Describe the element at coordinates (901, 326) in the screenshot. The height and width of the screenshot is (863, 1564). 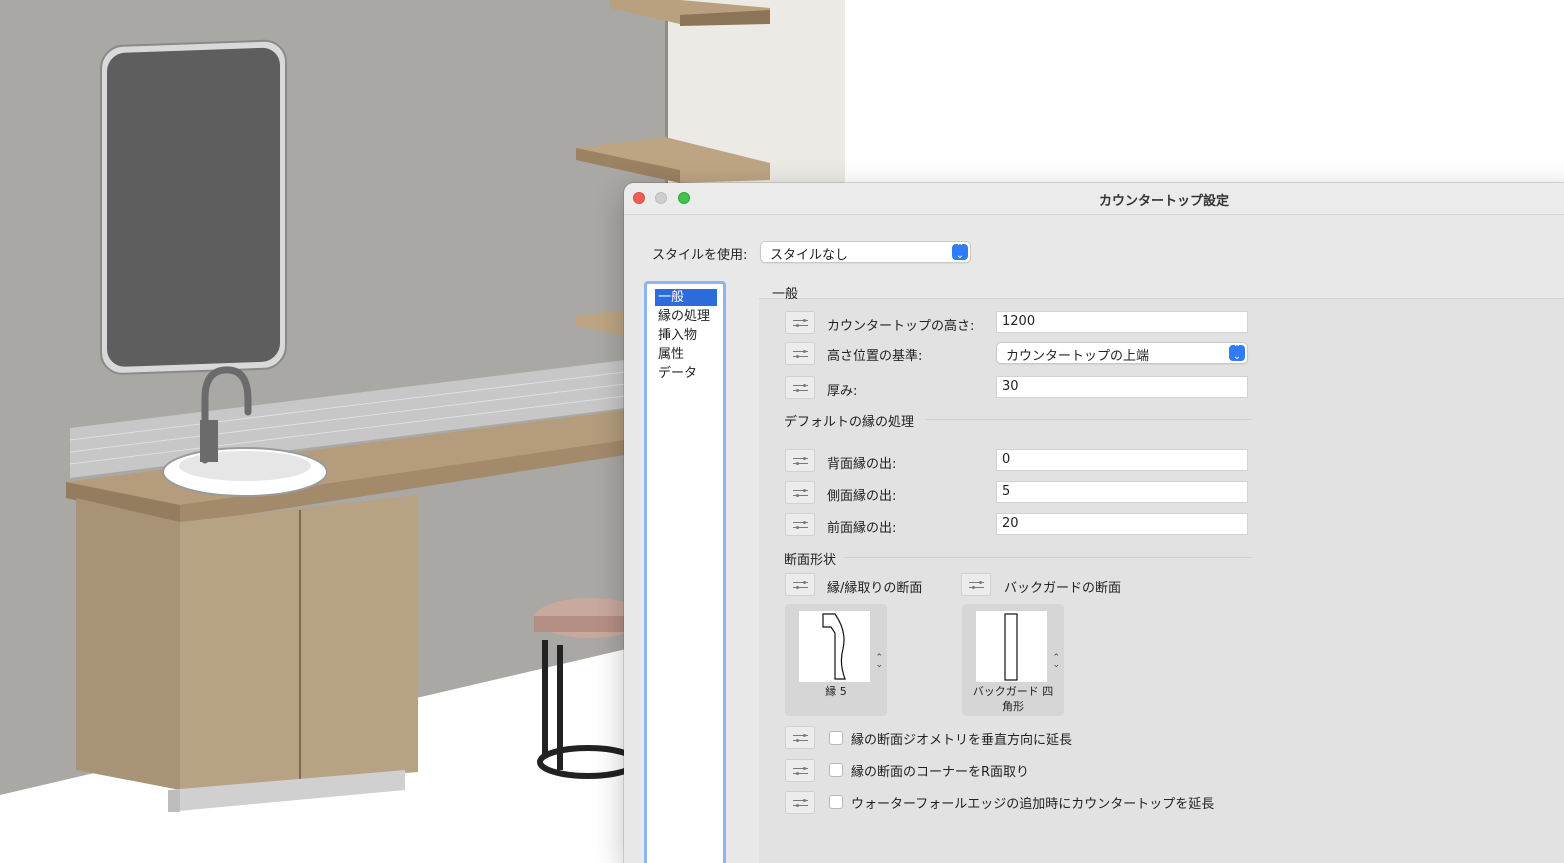
I see `height-label: カウンタートップの高さ:` at that location.